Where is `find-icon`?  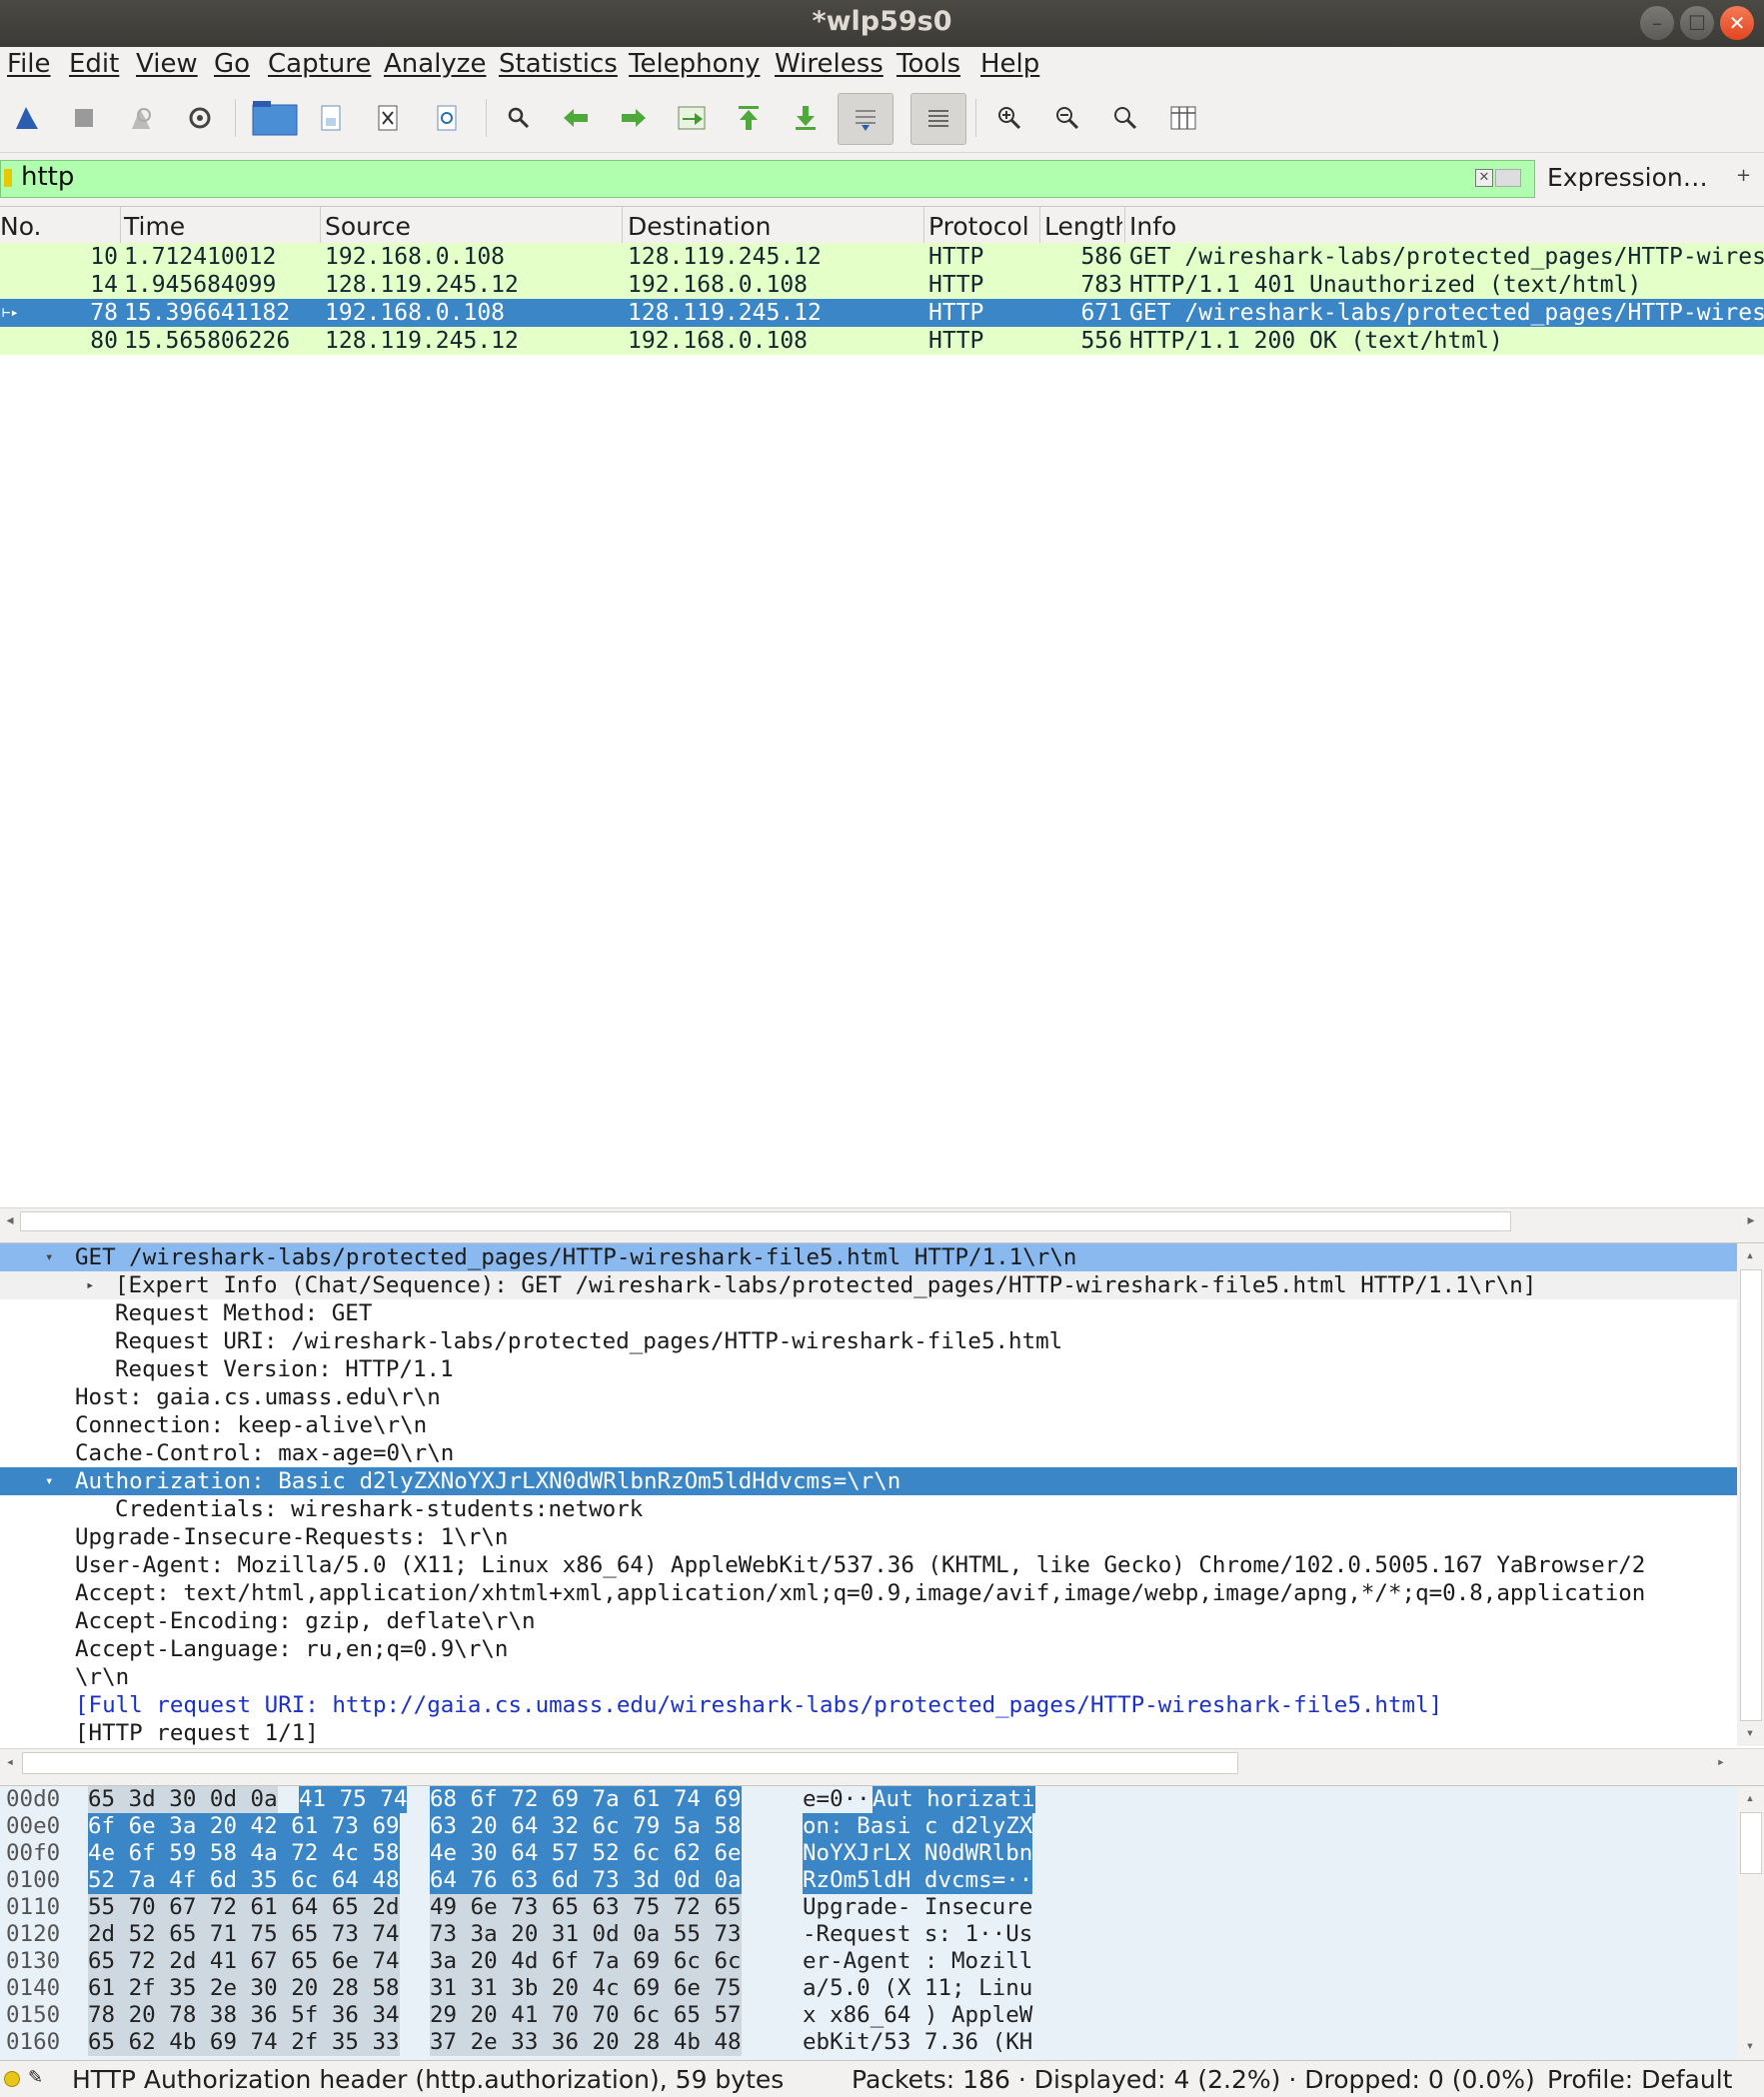
find-icon is located at coordinates (519, 118).